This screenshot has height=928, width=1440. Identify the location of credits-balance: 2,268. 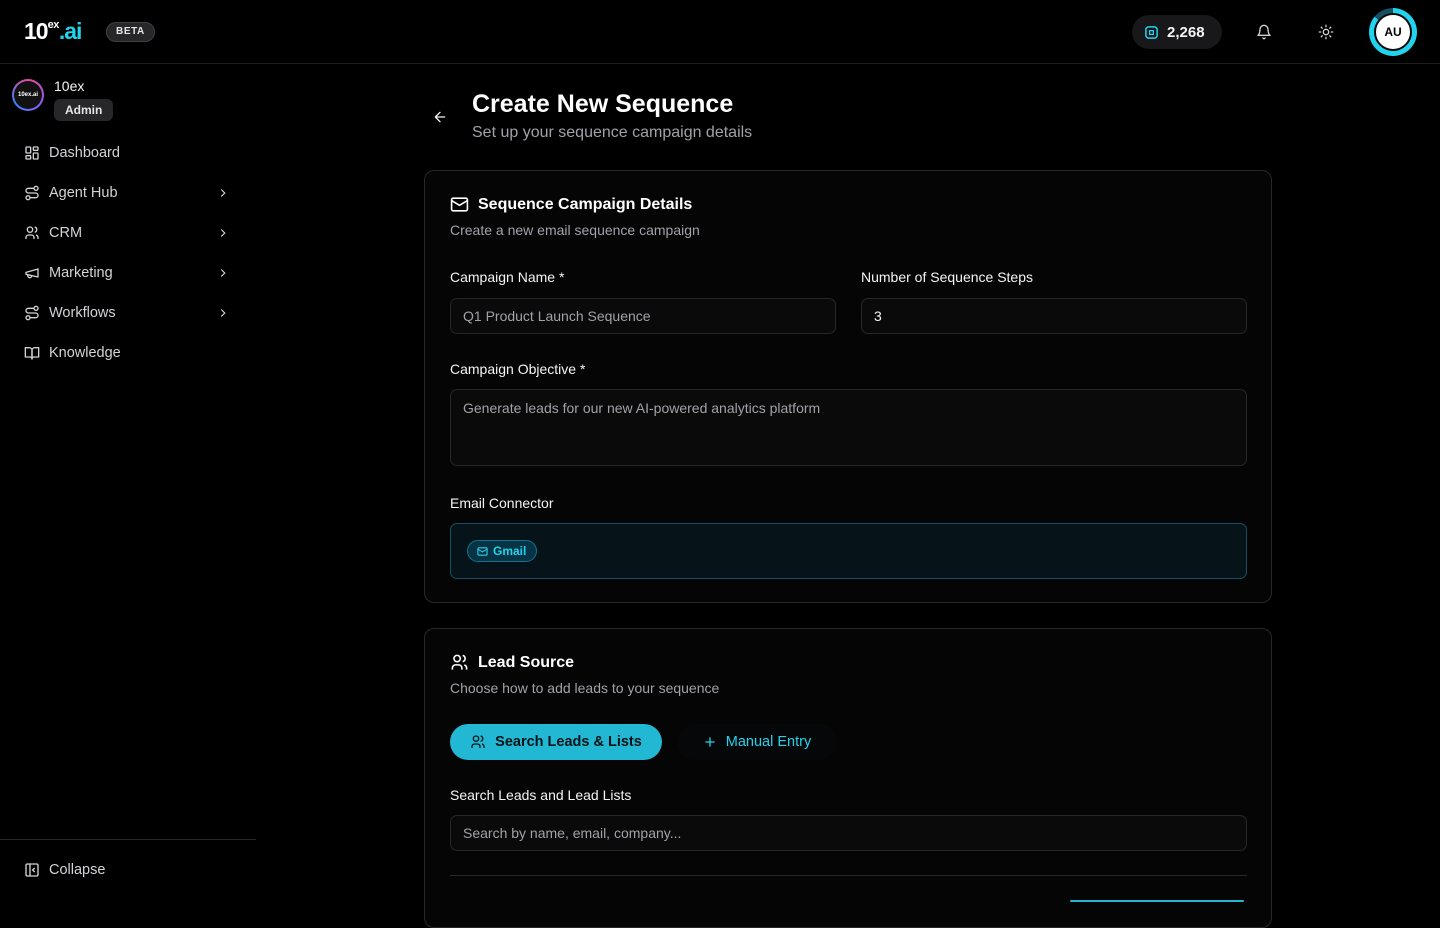
(1177, 32).